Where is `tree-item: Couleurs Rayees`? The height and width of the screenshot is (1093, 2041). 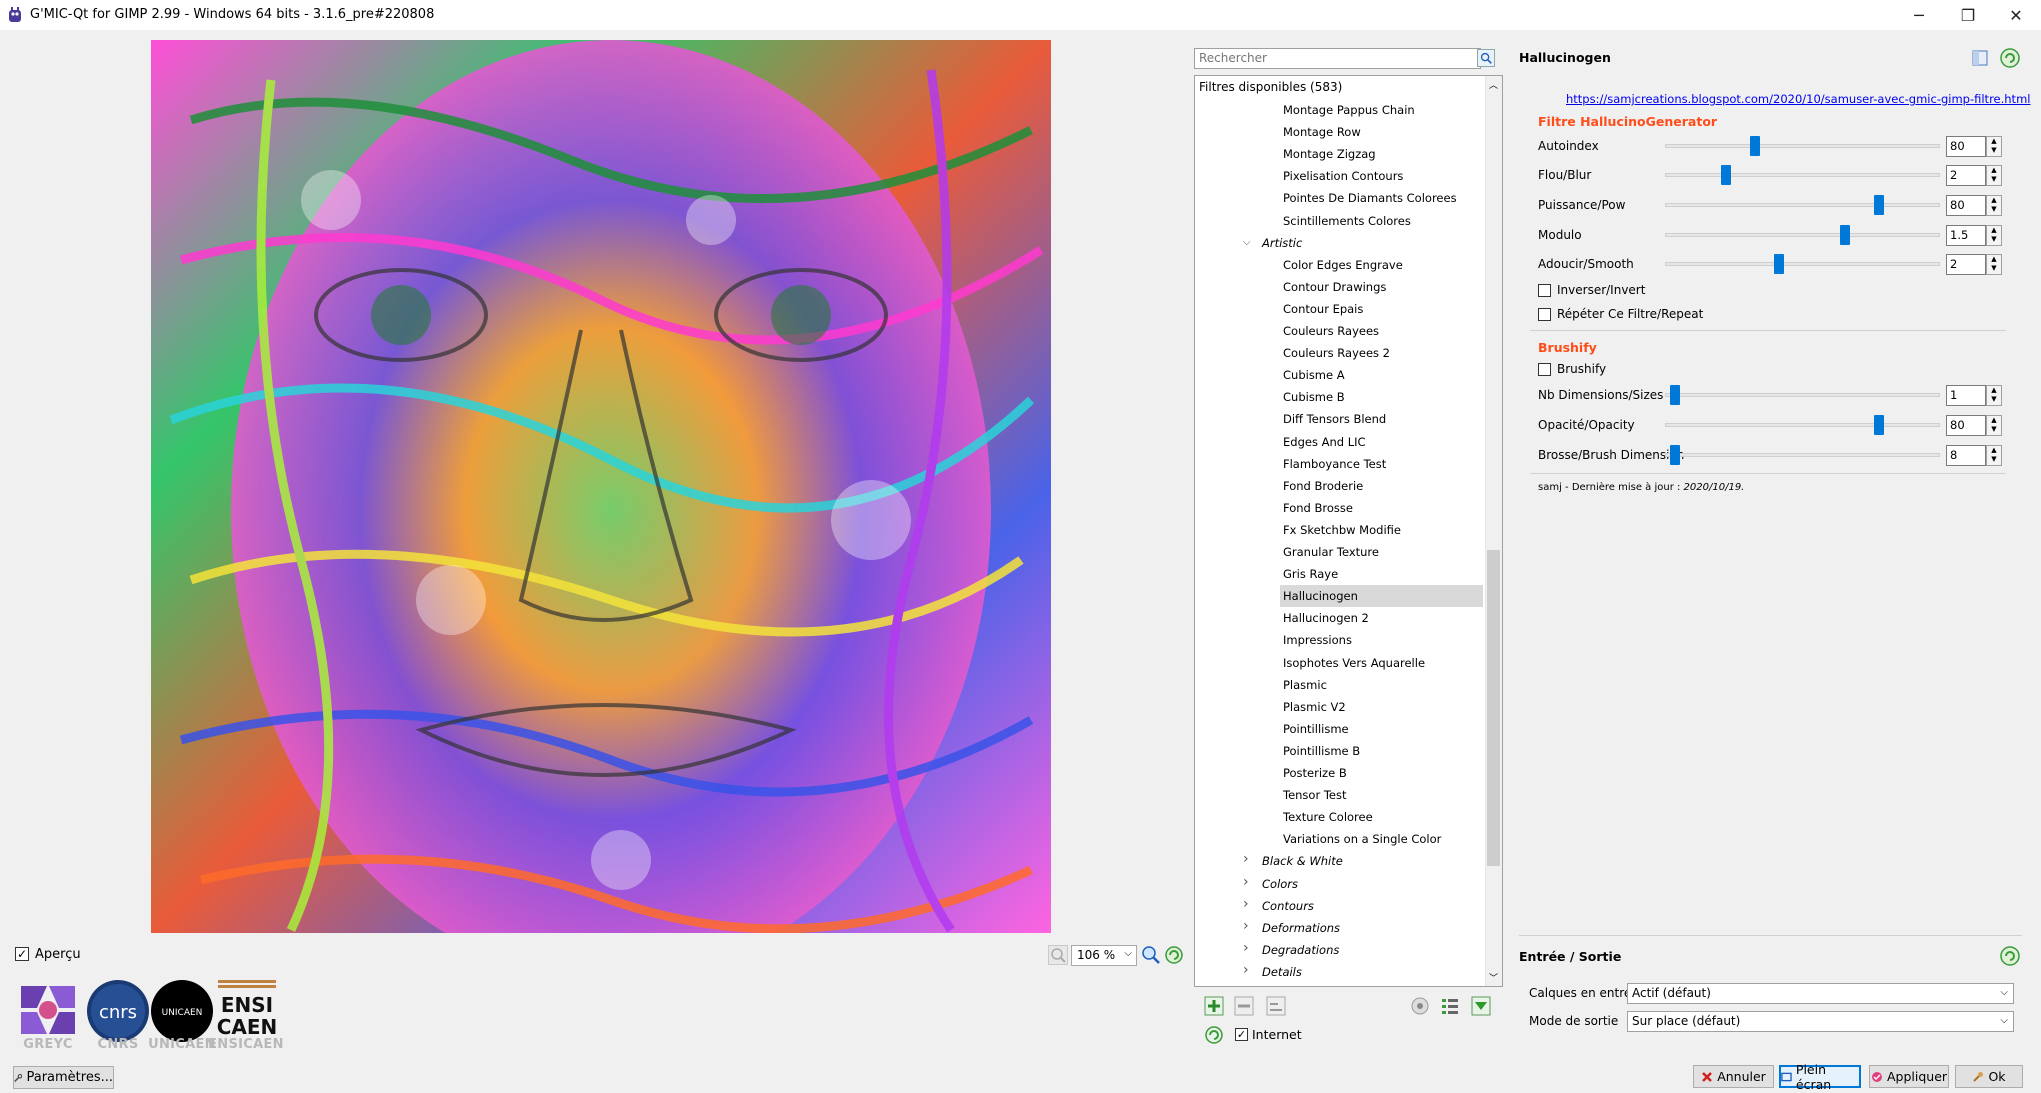 tree-item: Couleurs Rayees is located at coordinates (1329, 331).